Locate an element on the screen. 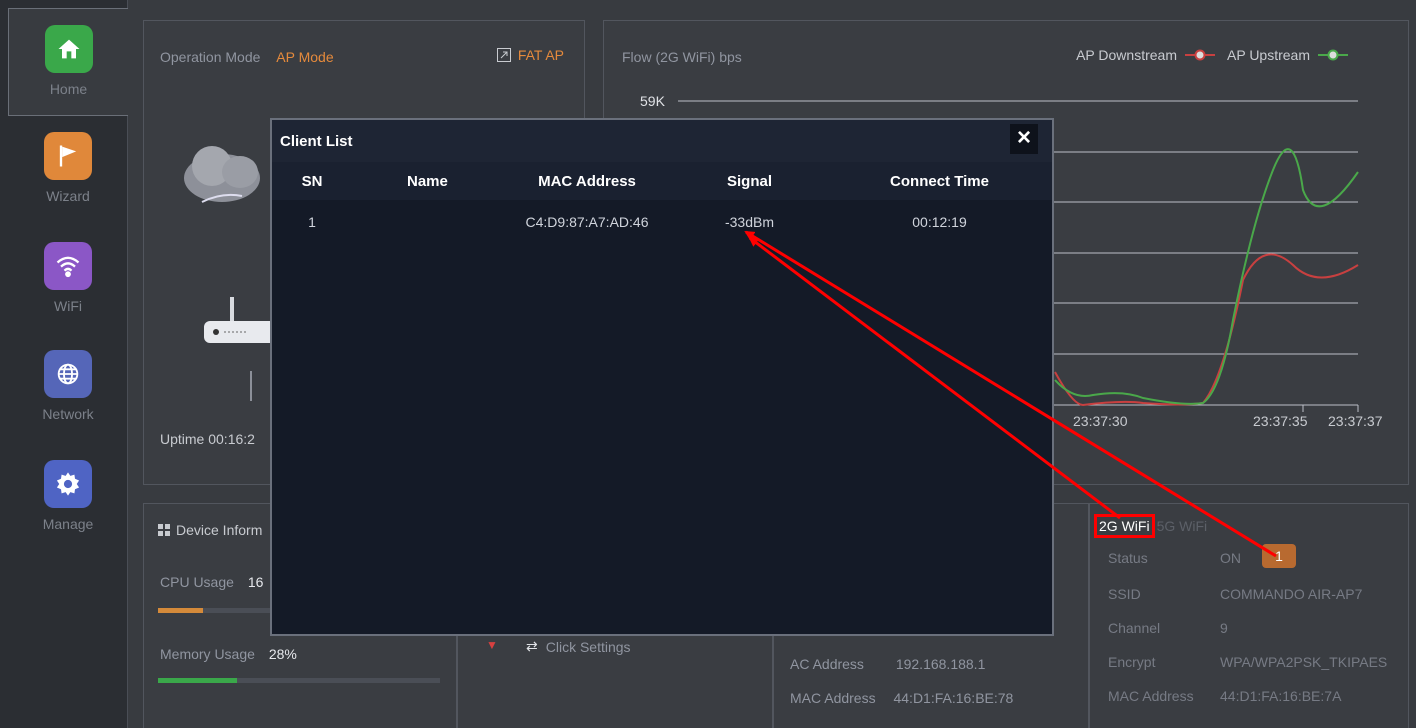 Image resolution: width=1416 pixels, height=728 pixels. ssid-value: COMMANDO AIR-AP7 is located at coordinates (1291, 594).